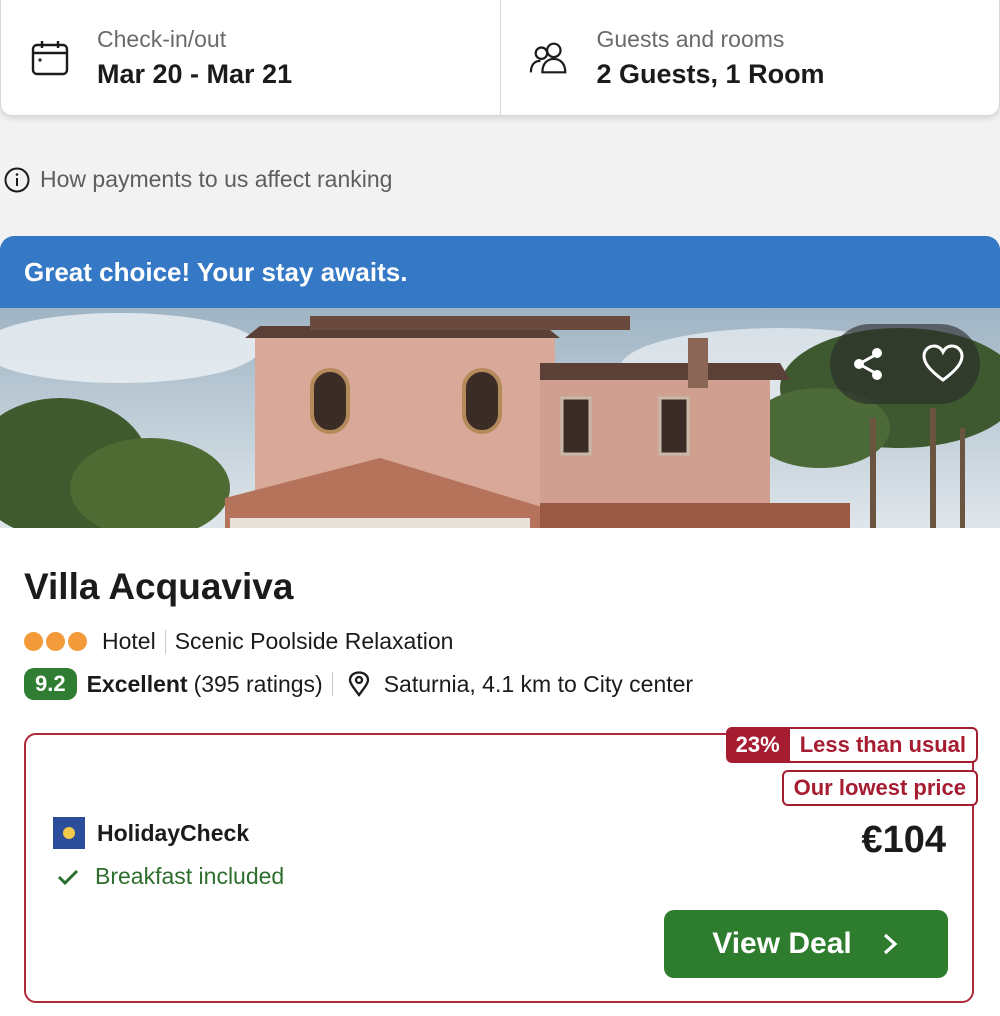 The image size is (1000, 1016). What do you see at coordinates (162, 38) in the screenshot?
I see `checkin-label: Check-in/out` at bounding box center [162, 38].